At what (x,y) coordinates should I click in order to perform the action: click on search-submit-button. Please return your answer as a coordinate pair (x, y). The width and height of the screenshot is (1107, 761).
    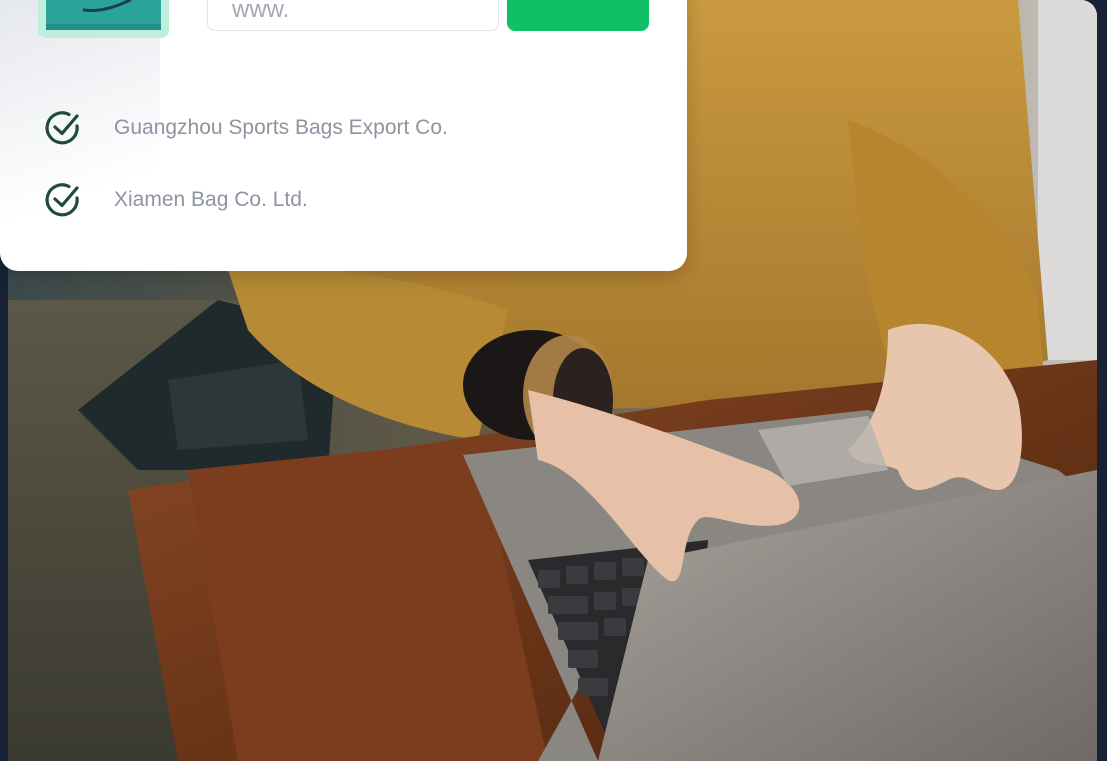
    Looking at the image, I should click on (578, 15).